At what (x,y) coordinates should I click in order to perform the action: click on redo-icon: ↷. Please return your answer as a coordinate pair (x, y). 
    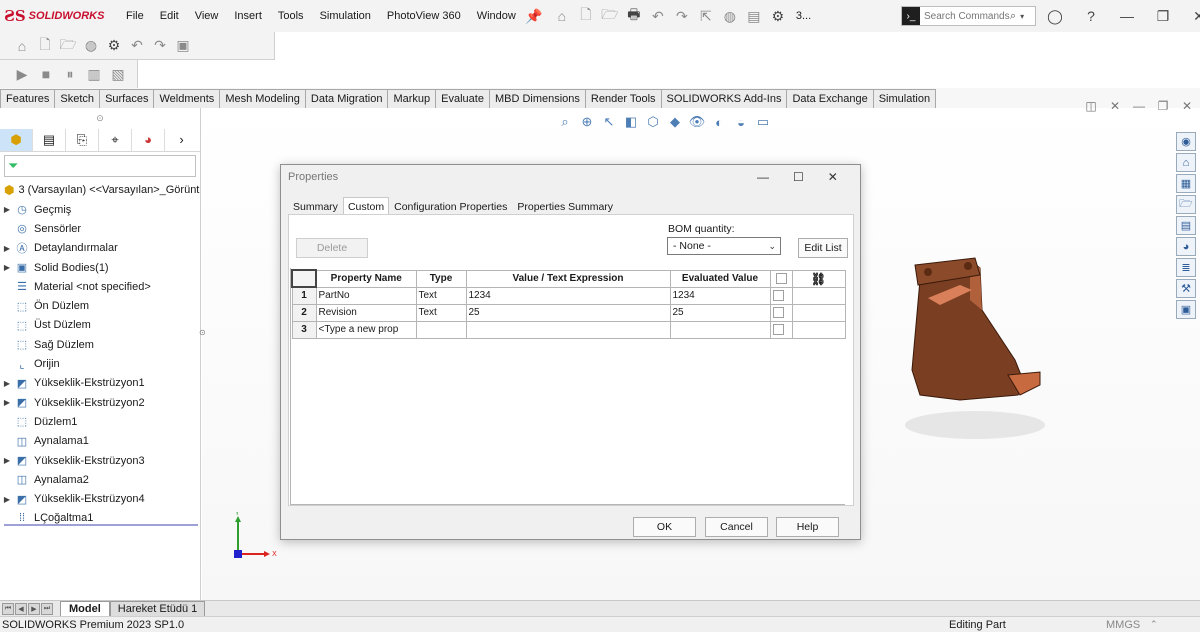
    Looking at the image, I should click on (682, 16).